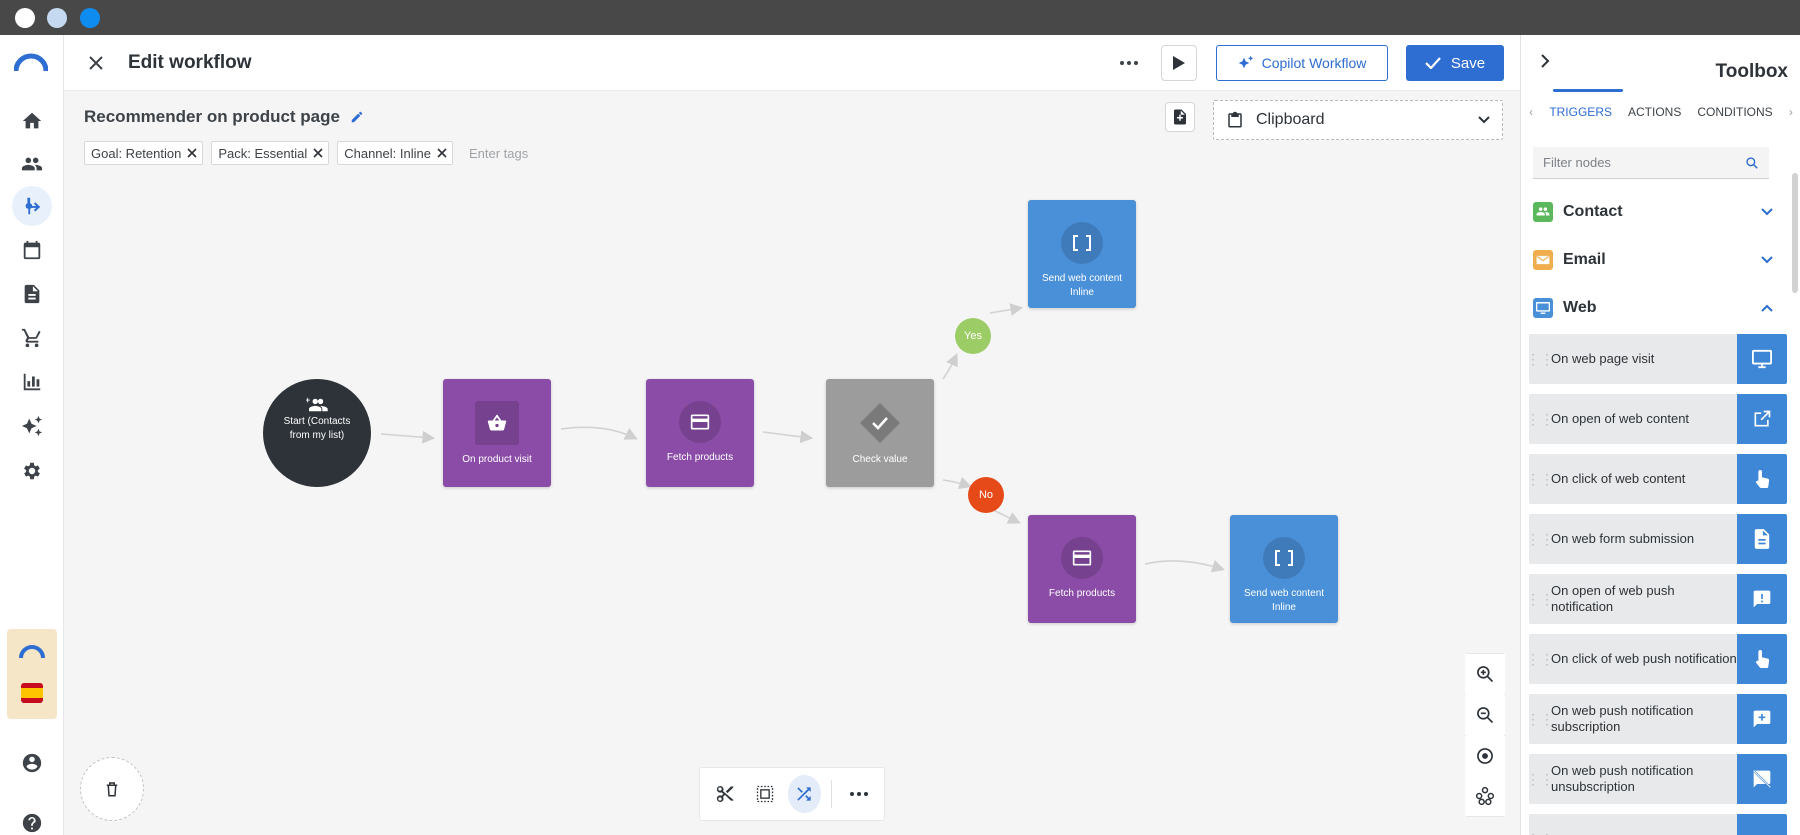 This screenshot has height=835, width=1800. Describe the element at coordinates (1618, 478) in the screenshot. I see `item-label: On click of web content` at that location.